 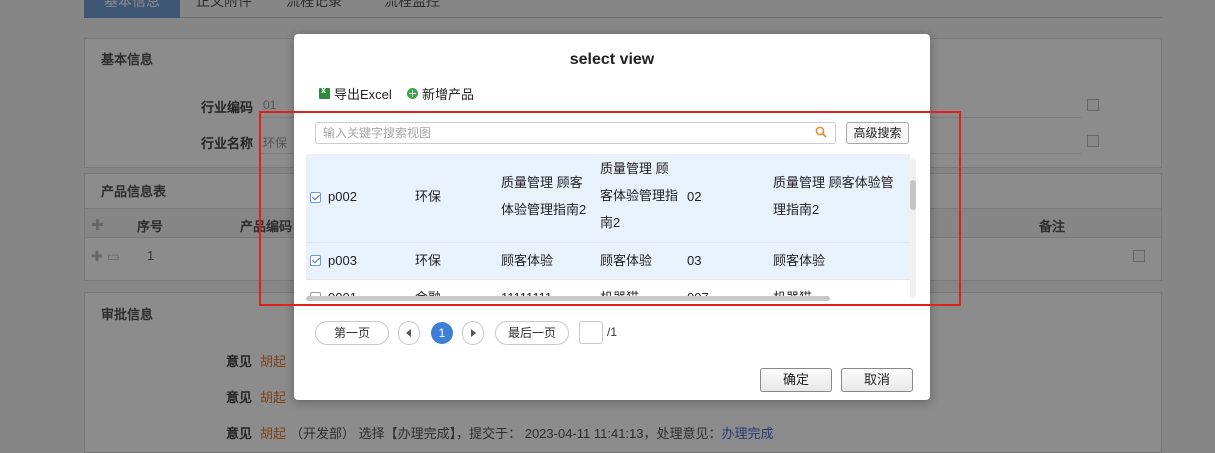 I want to click on current-page: 1, so click(x=442, y=333).